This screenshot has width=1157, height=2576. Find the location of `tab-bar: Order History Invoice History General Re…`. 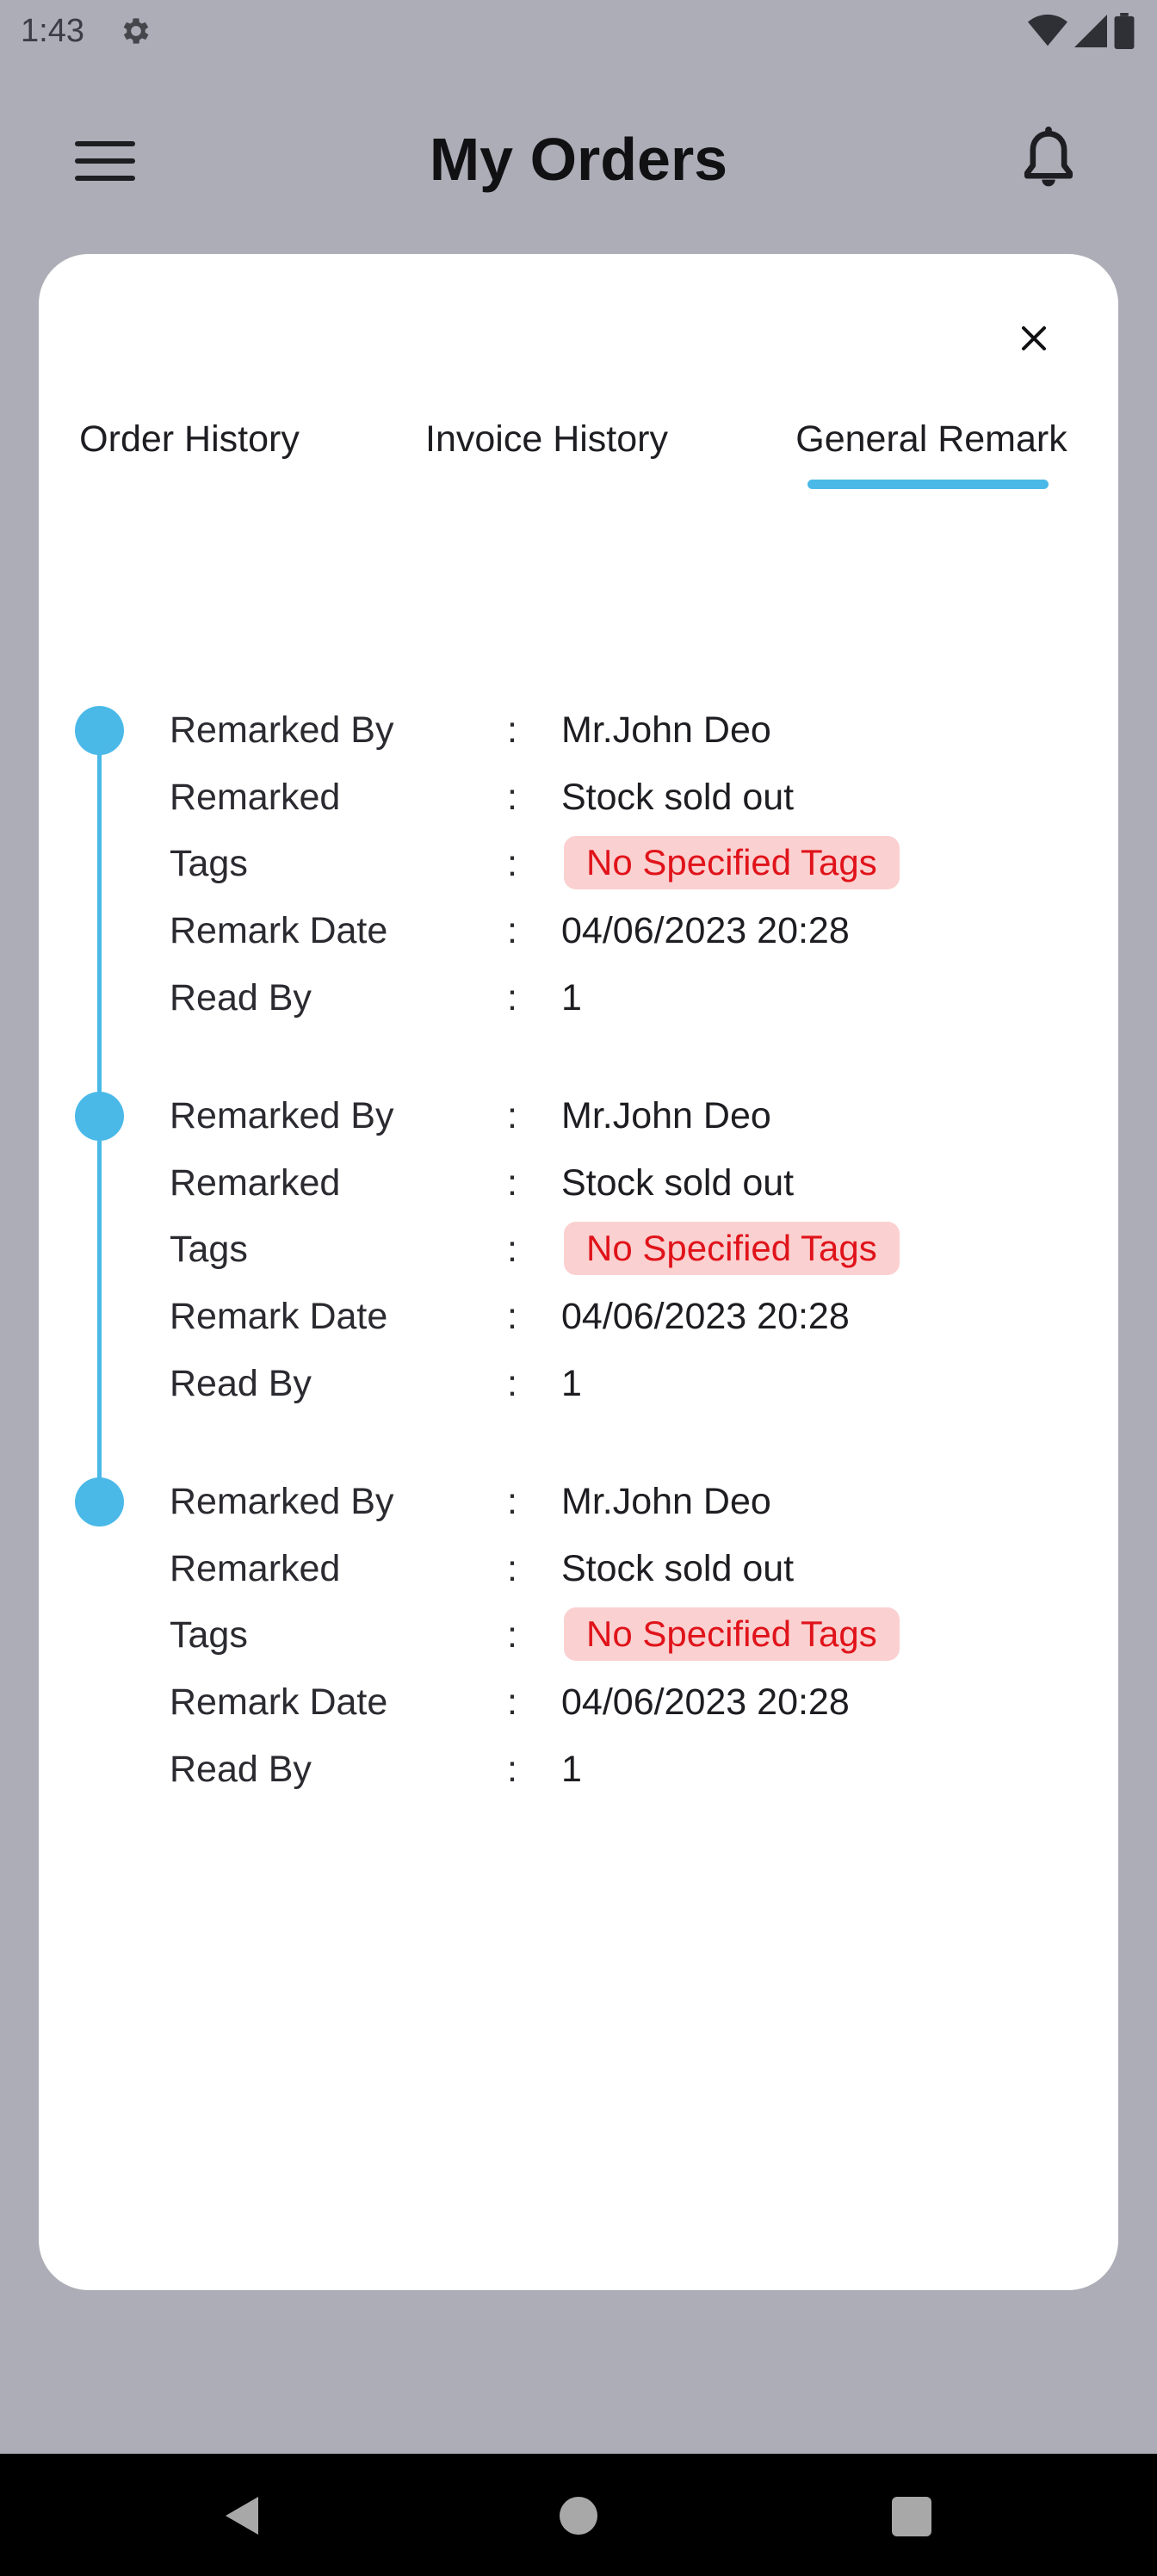

tab-bar: Order History Invoice History General Re… is located at coordinates (579, 443).